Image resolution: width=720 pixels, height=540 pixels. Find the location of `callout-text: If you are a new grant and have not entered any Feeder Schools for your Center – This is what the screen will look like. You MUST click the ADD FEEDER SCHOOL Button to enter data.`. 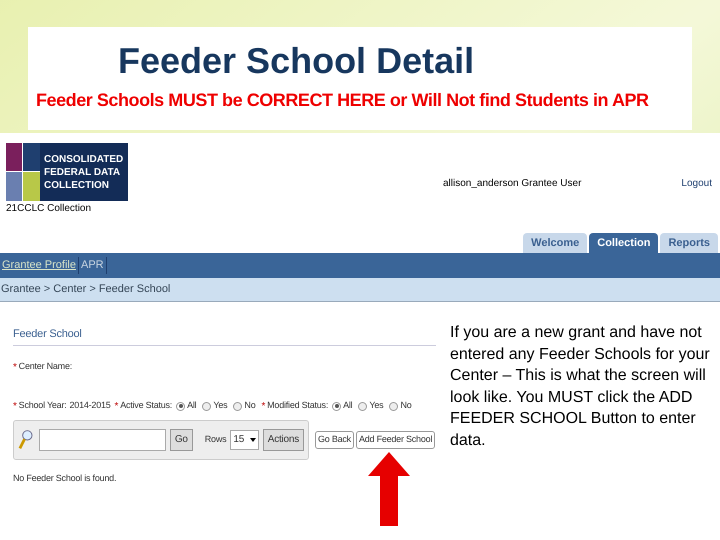

callout-text: If you are a new grant and have not entered any Feeder Schools for your Center – This is what the screen will look like. You MUST click the ADD FEEDER SCHOOL Button to enter data. is located at coordinates (580, 386).